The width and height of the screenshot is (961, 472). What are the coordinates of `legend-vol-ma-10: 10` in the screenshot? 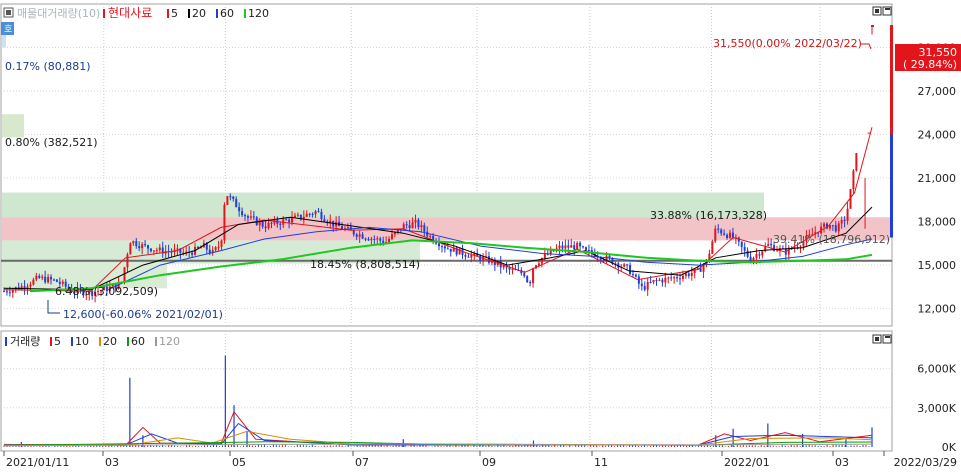 It's located at (82, 341).